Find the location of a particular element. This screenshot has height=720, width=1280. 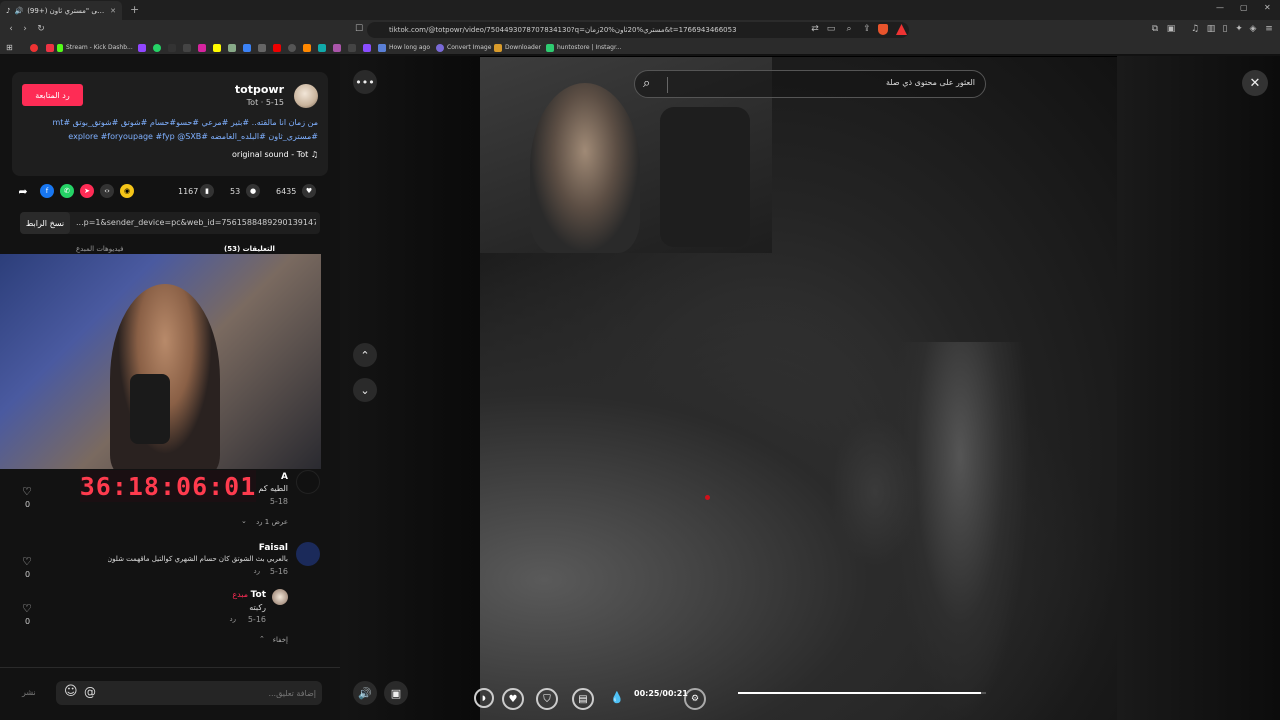

embed-icon: ‹› is located at coordinates (107, 191).